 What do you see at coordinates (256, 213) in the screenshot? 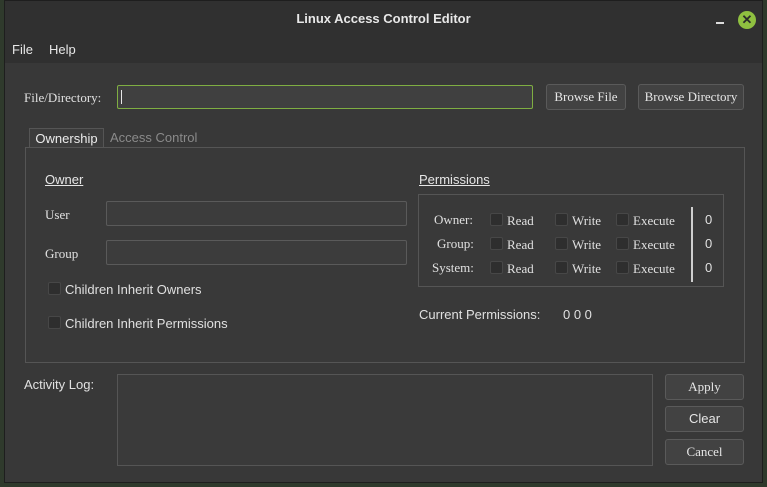
I see `user-input` at bounding box center [256, 213].